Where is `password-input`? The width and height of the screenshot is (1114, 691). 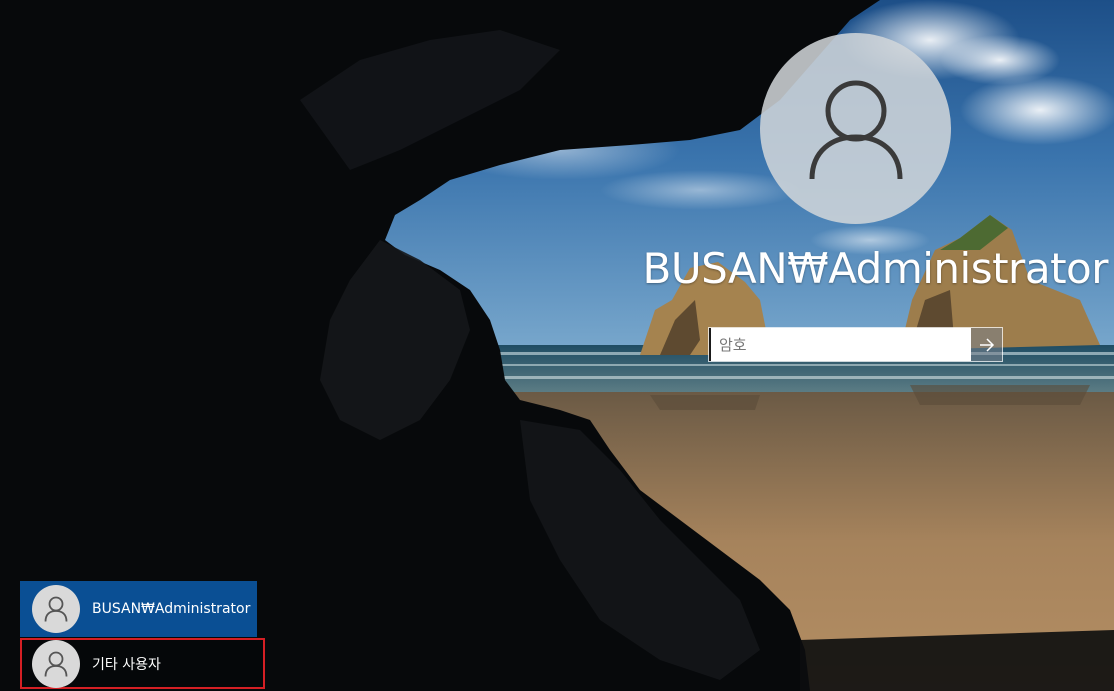 password-input is located at coordinates (840, 344).